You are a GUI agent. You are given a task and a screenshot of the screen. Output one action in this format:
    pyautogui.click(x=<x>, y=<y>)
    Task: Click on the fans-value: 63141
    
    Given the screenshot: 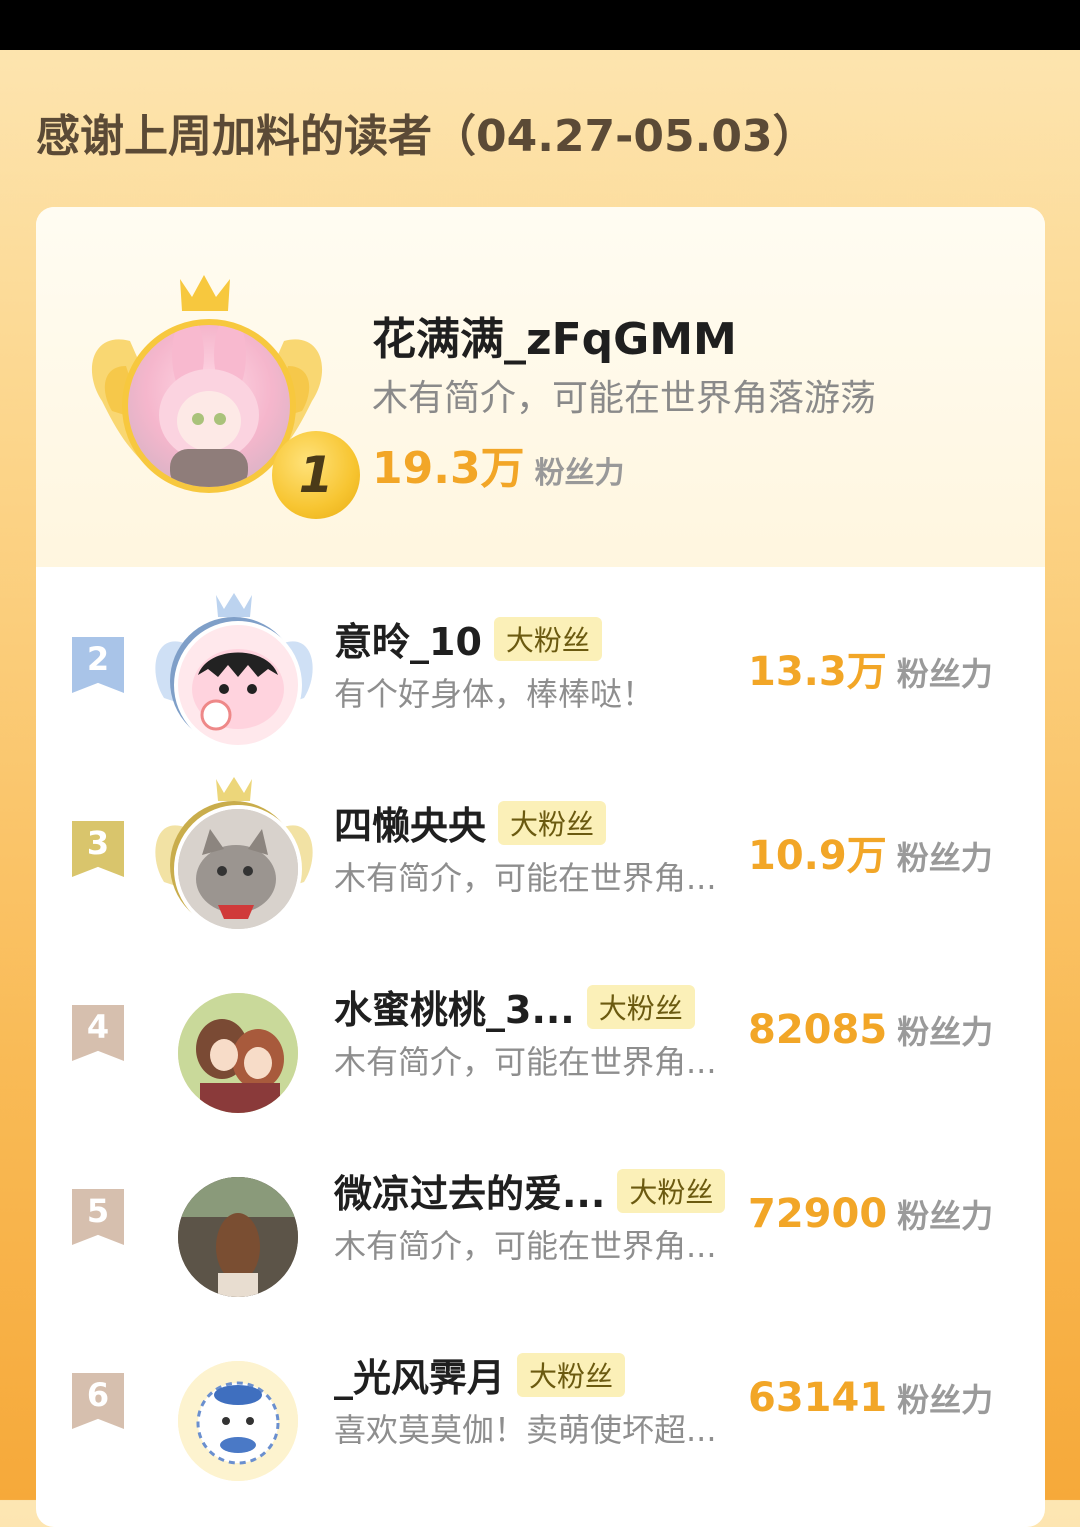 What is the action you would take?
    pyautogui.click(x=818, y=1398)
    